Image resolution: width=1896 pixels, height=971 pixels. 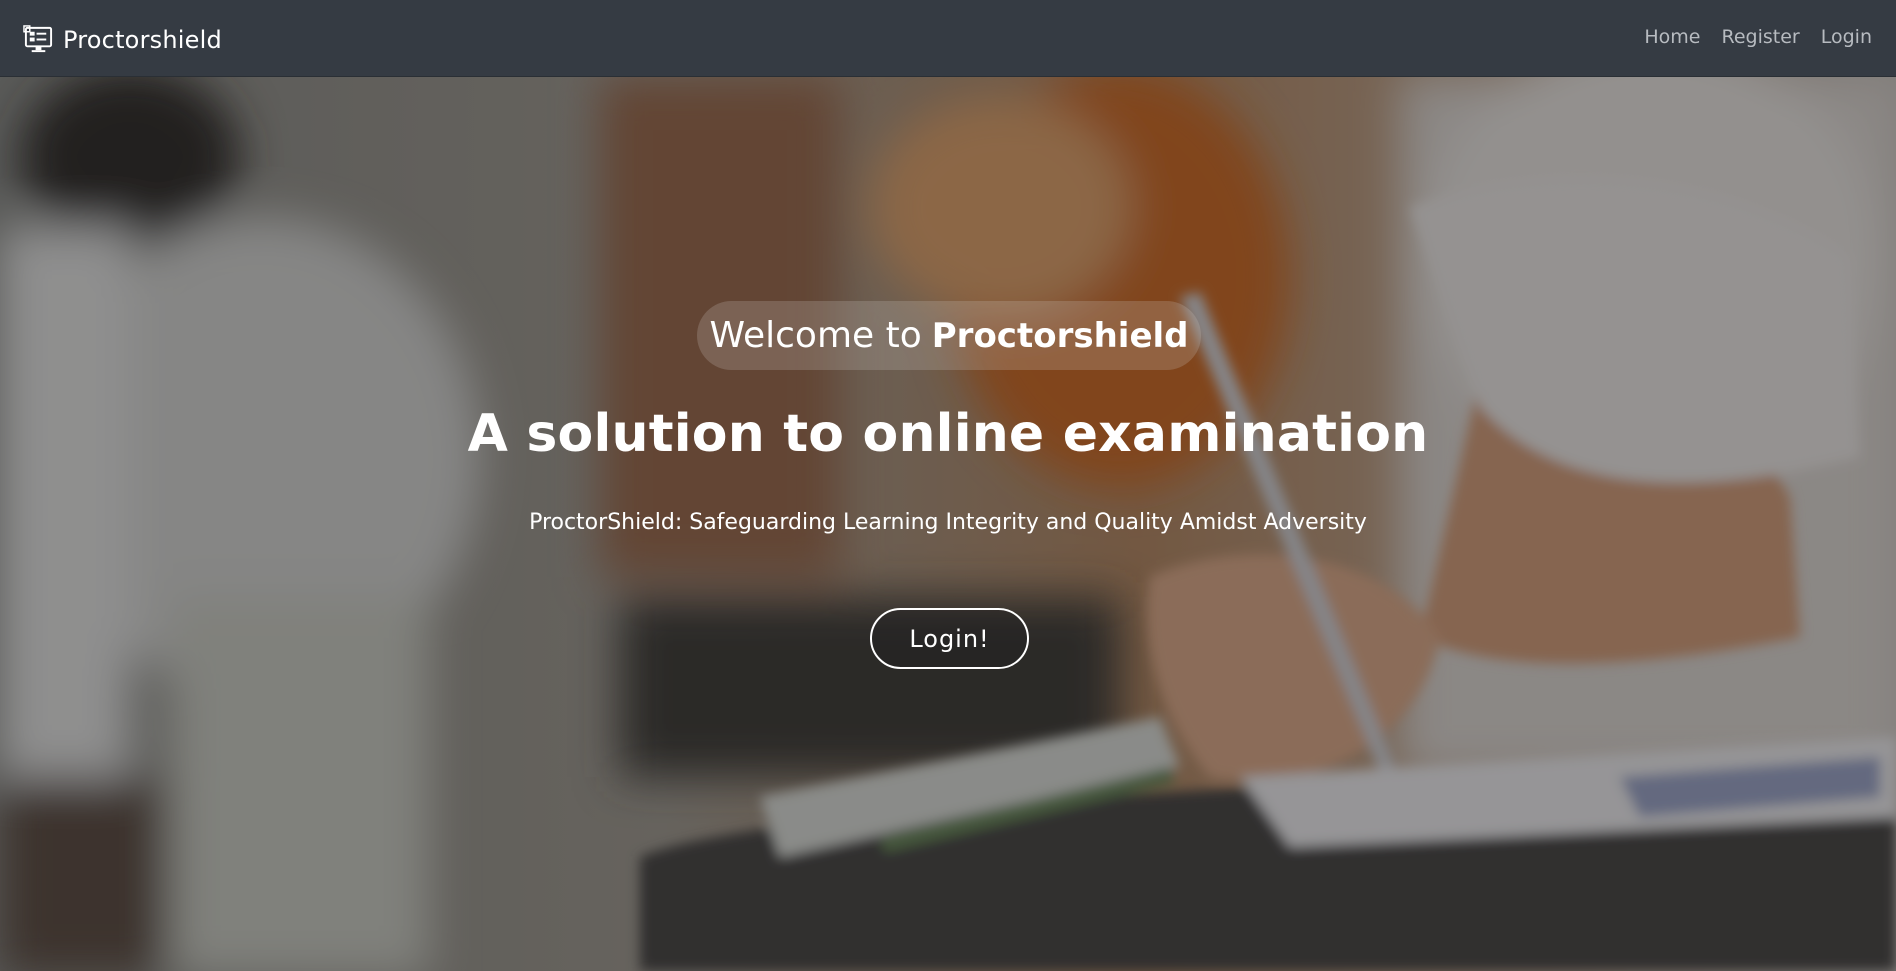 I want to click on computer-monitor-icon, so click(x=38, y=39).